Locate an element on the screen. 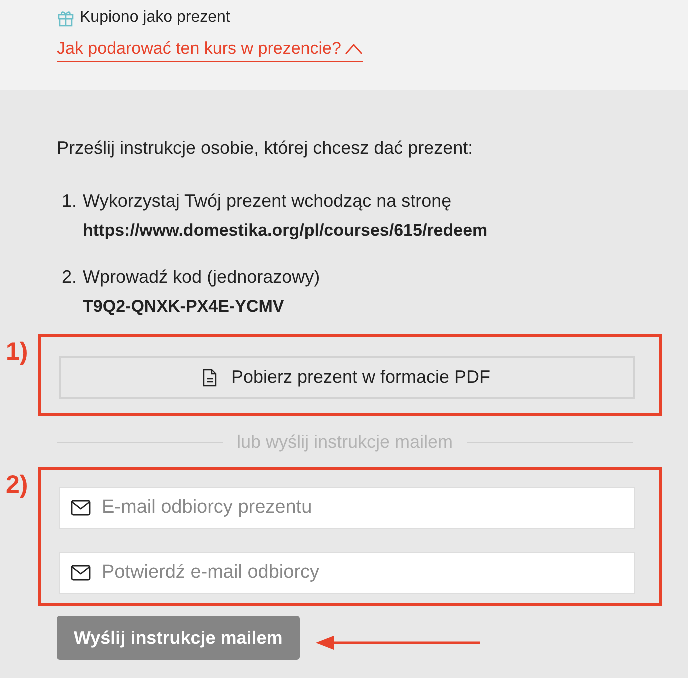  step-value: T9Q2-QNXK-PX4E-YCMV is located at coordinates (184, 307).